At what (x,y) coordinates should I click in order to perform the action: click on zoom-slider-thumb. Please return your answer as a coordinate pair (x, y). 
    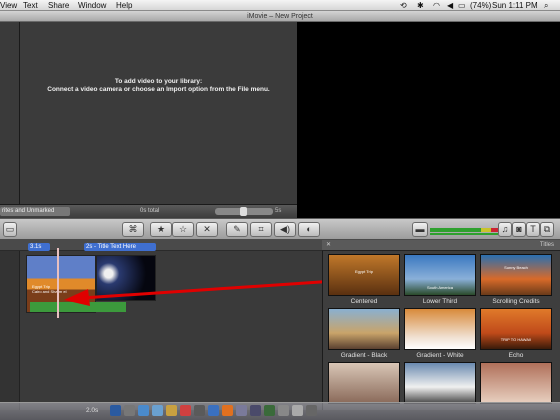
    Looking at the image, I should click on (243, 211).